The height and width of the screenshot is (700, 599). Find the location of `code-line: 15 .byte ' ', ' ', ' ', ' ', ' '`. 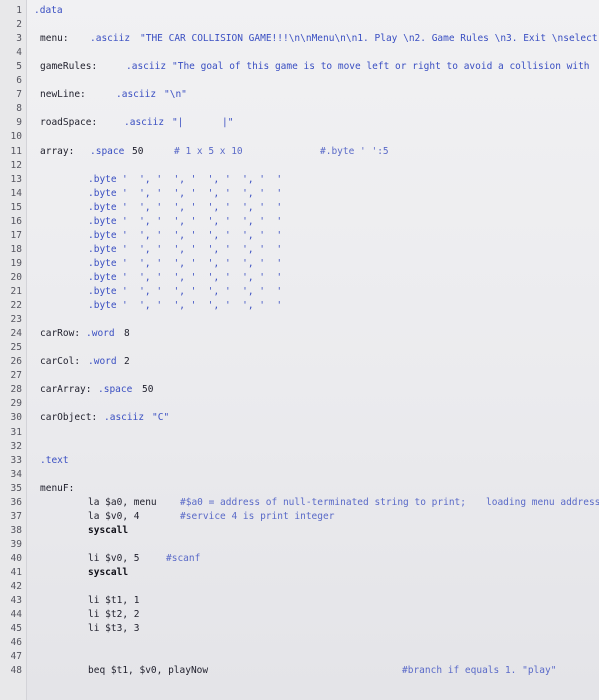

code-line: 15 .byte ' ', ' ', ' ', ' ', ' ' is located at coordinates (299, 208).